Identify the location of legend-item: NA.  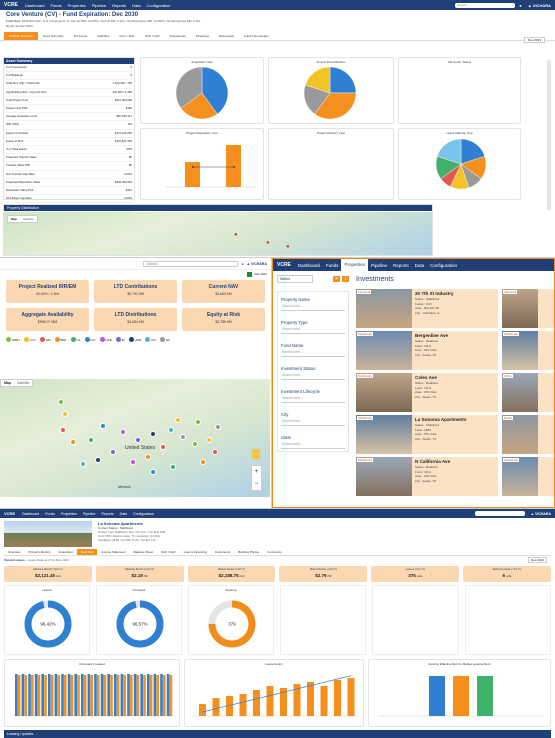
(164, 339).